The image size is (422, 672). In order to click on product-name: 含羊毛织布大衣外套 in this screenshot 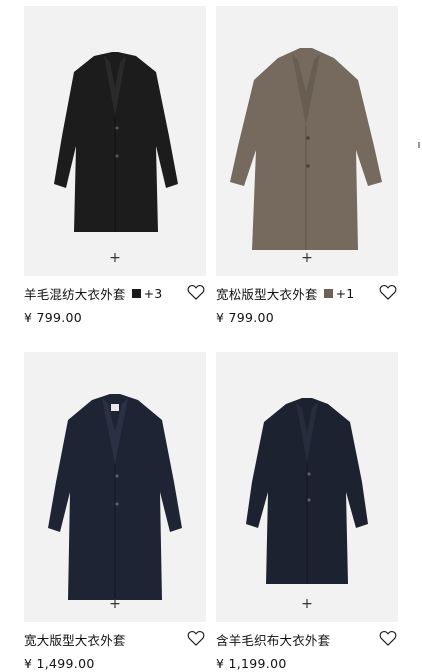, I will do `click(273, 639)`.